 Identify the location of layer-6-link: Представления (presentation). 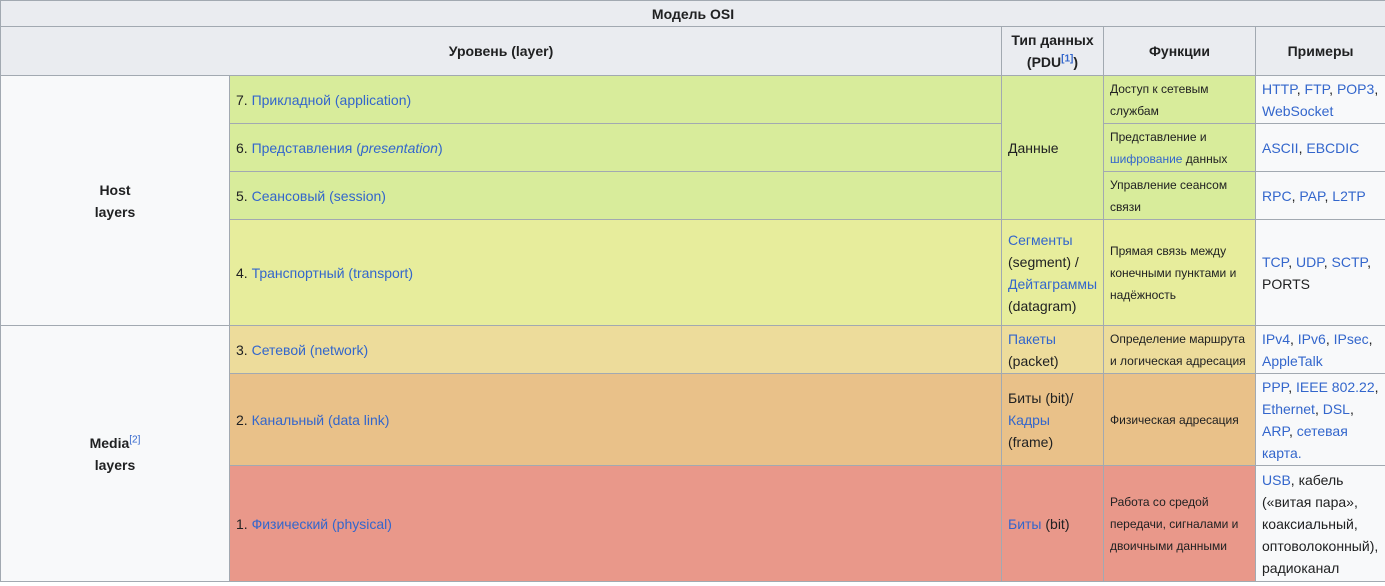
(347, 148).